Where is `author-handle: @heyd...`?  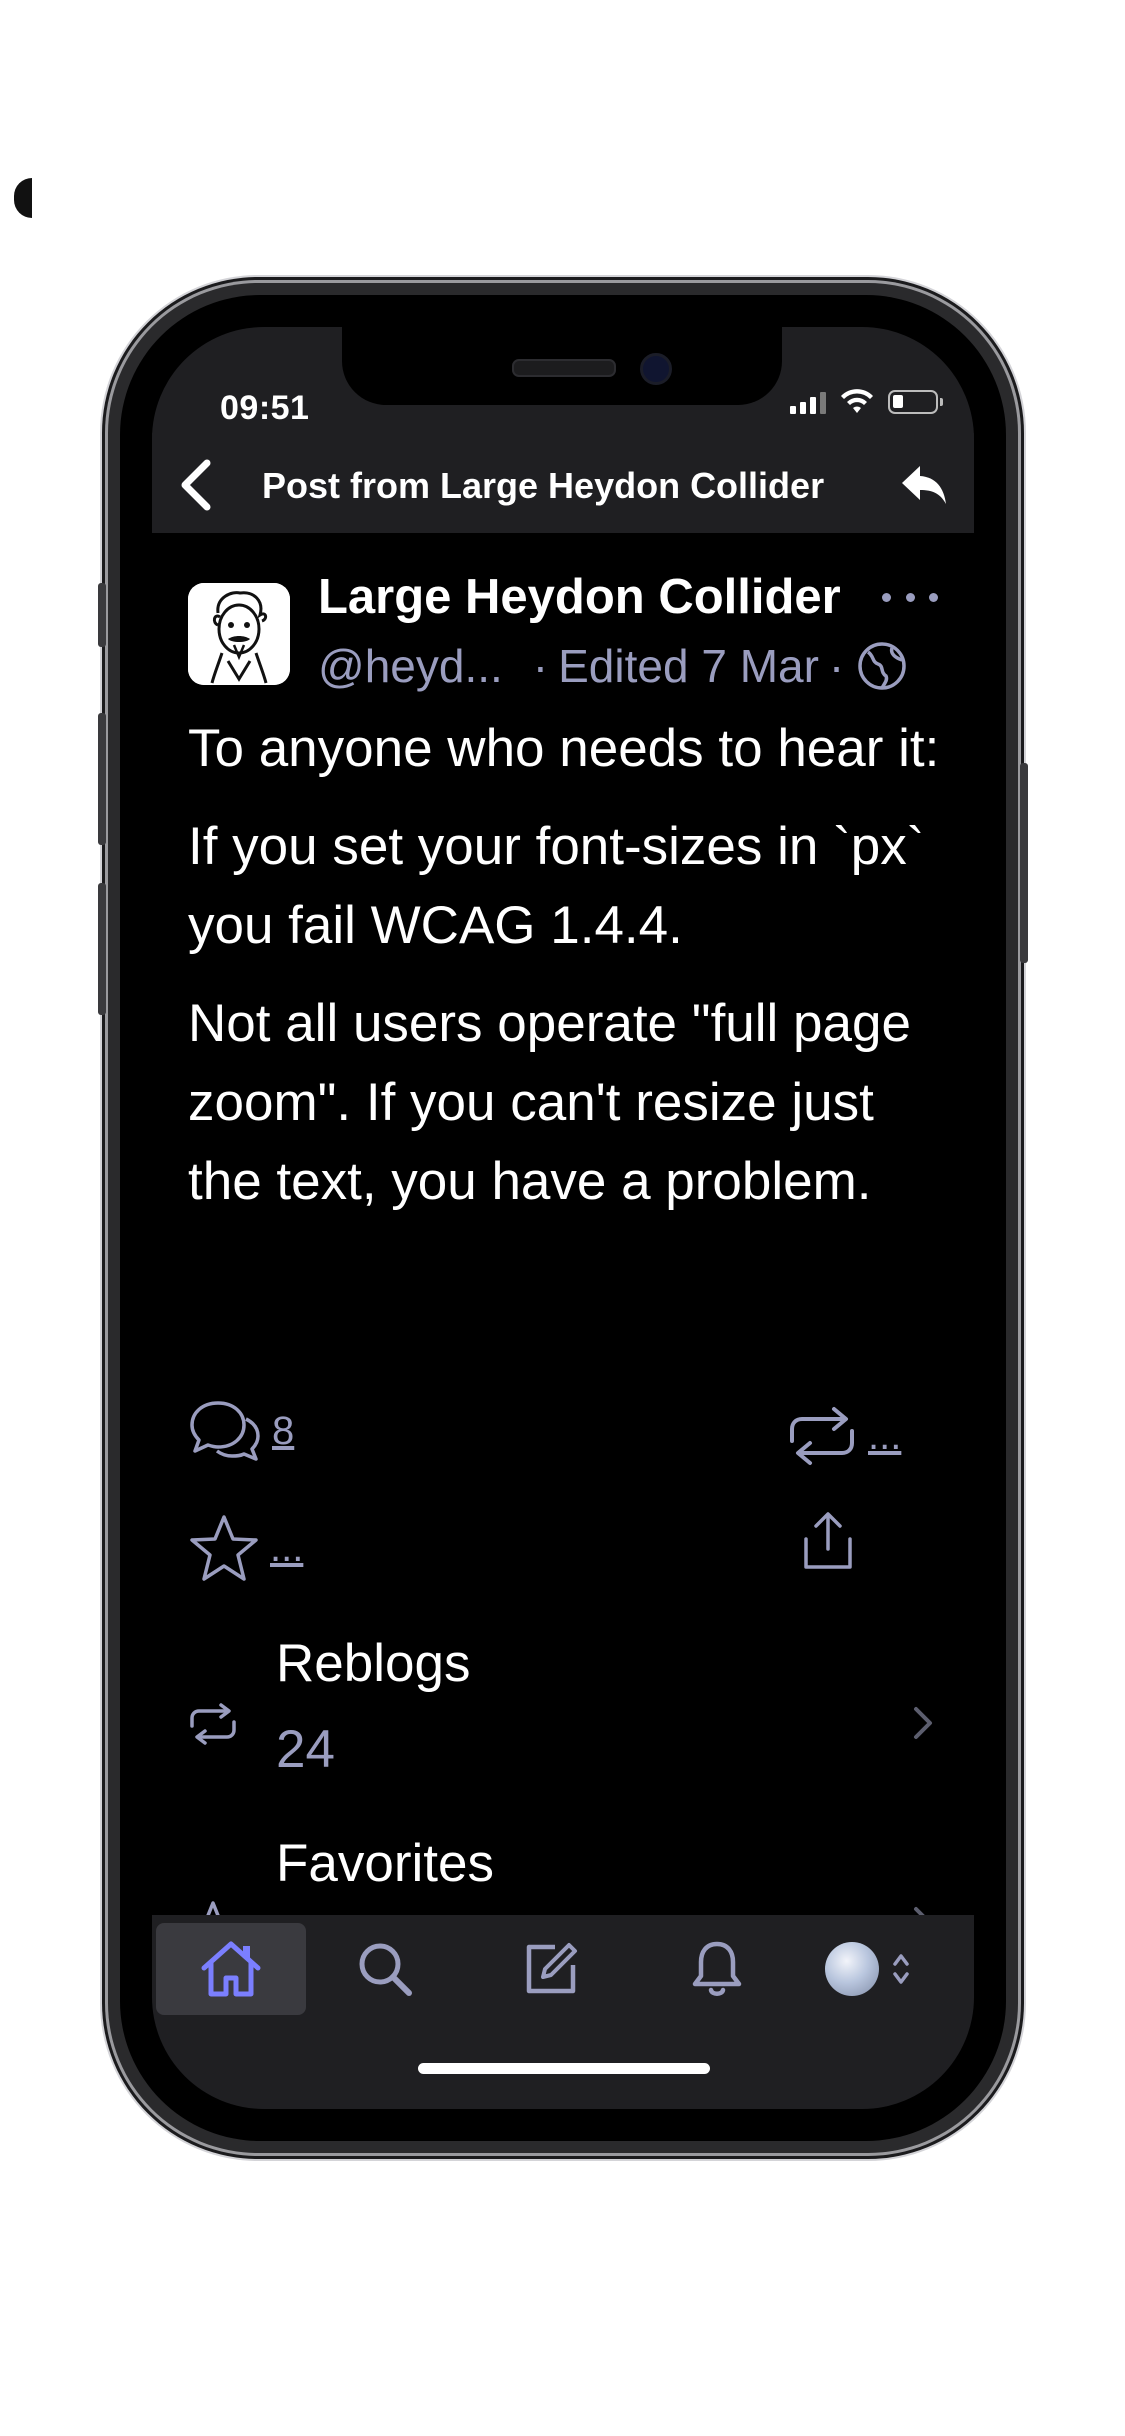
author-handle: @heyd... is located at coordinates (410, 666).